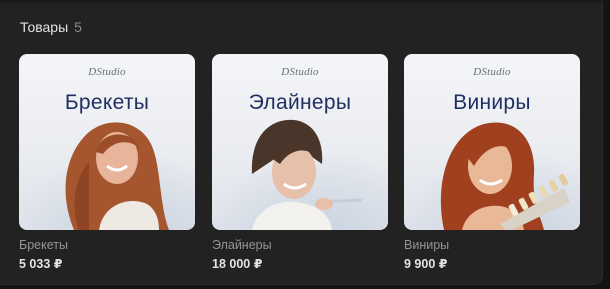 The height and width of the screenshot is (289, 610). Describe the element at coordinates (301, 1) in the screenshot. I see `top-divider` at that location.